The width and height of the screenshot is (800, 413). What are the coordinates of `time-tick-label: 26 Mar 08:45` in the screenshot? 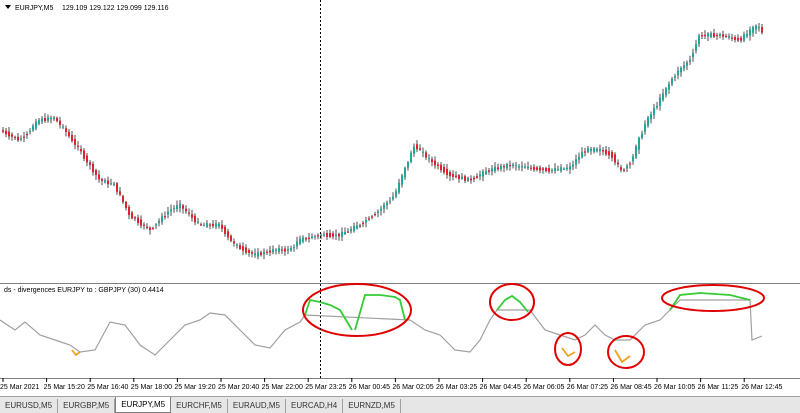 It's located at (630, 387).